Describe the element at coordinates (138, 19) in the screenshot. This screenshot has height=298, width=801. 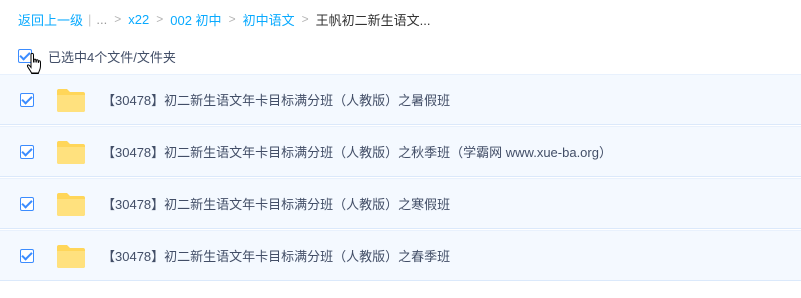
I see `breadcrumb-item-x22: x22` at that location.